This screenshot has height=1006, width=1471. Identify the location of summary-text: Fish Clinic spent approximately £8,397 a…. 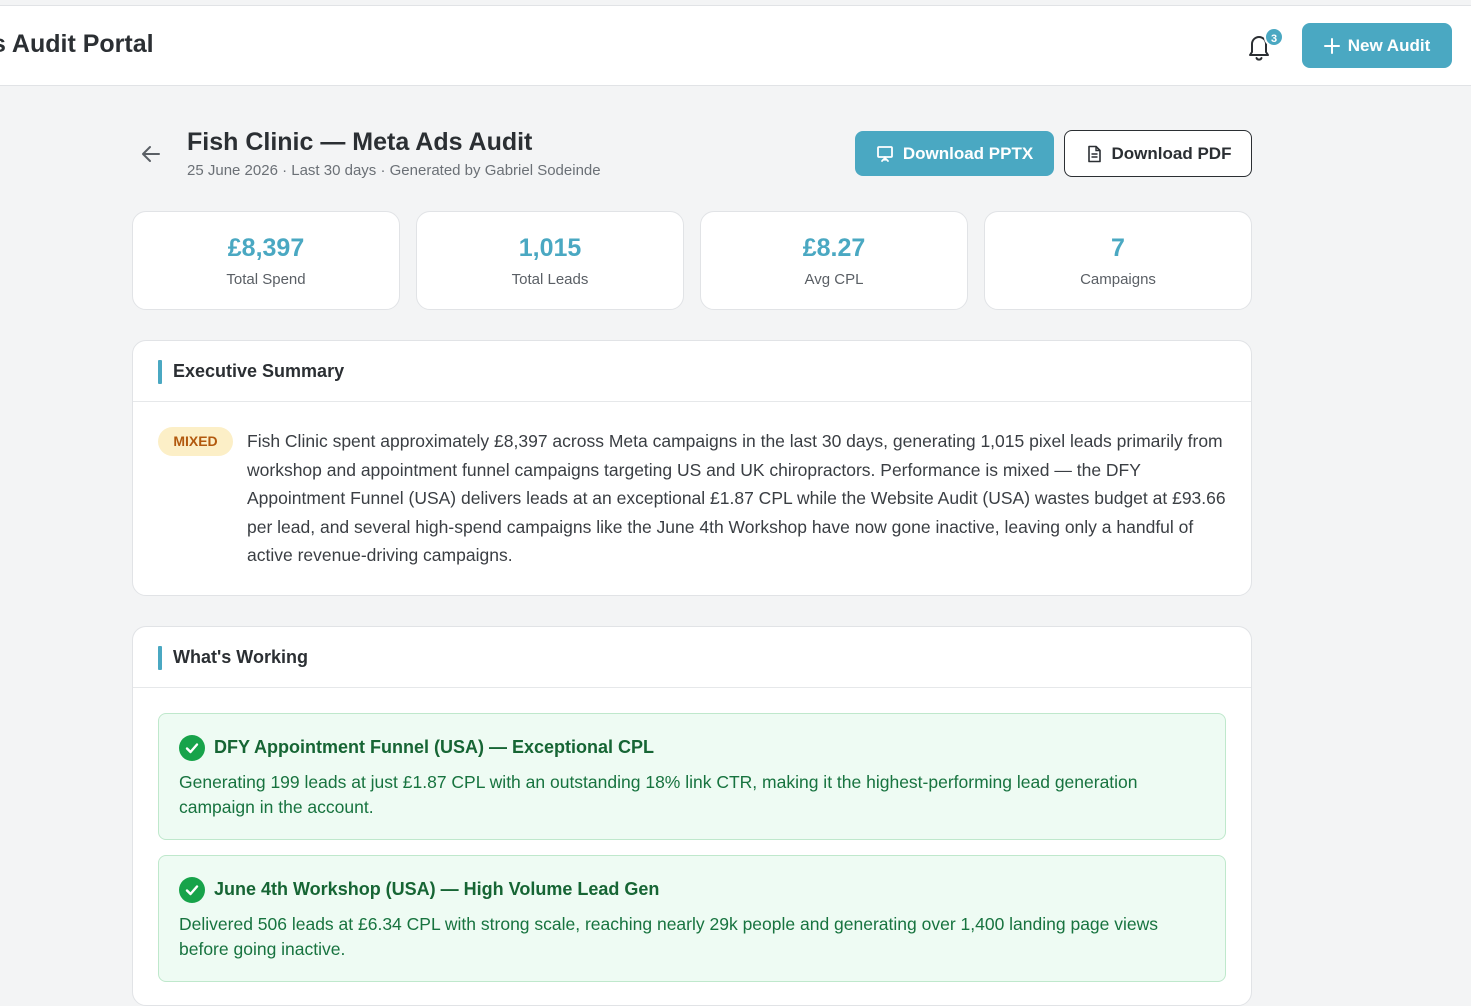
(736, 498).